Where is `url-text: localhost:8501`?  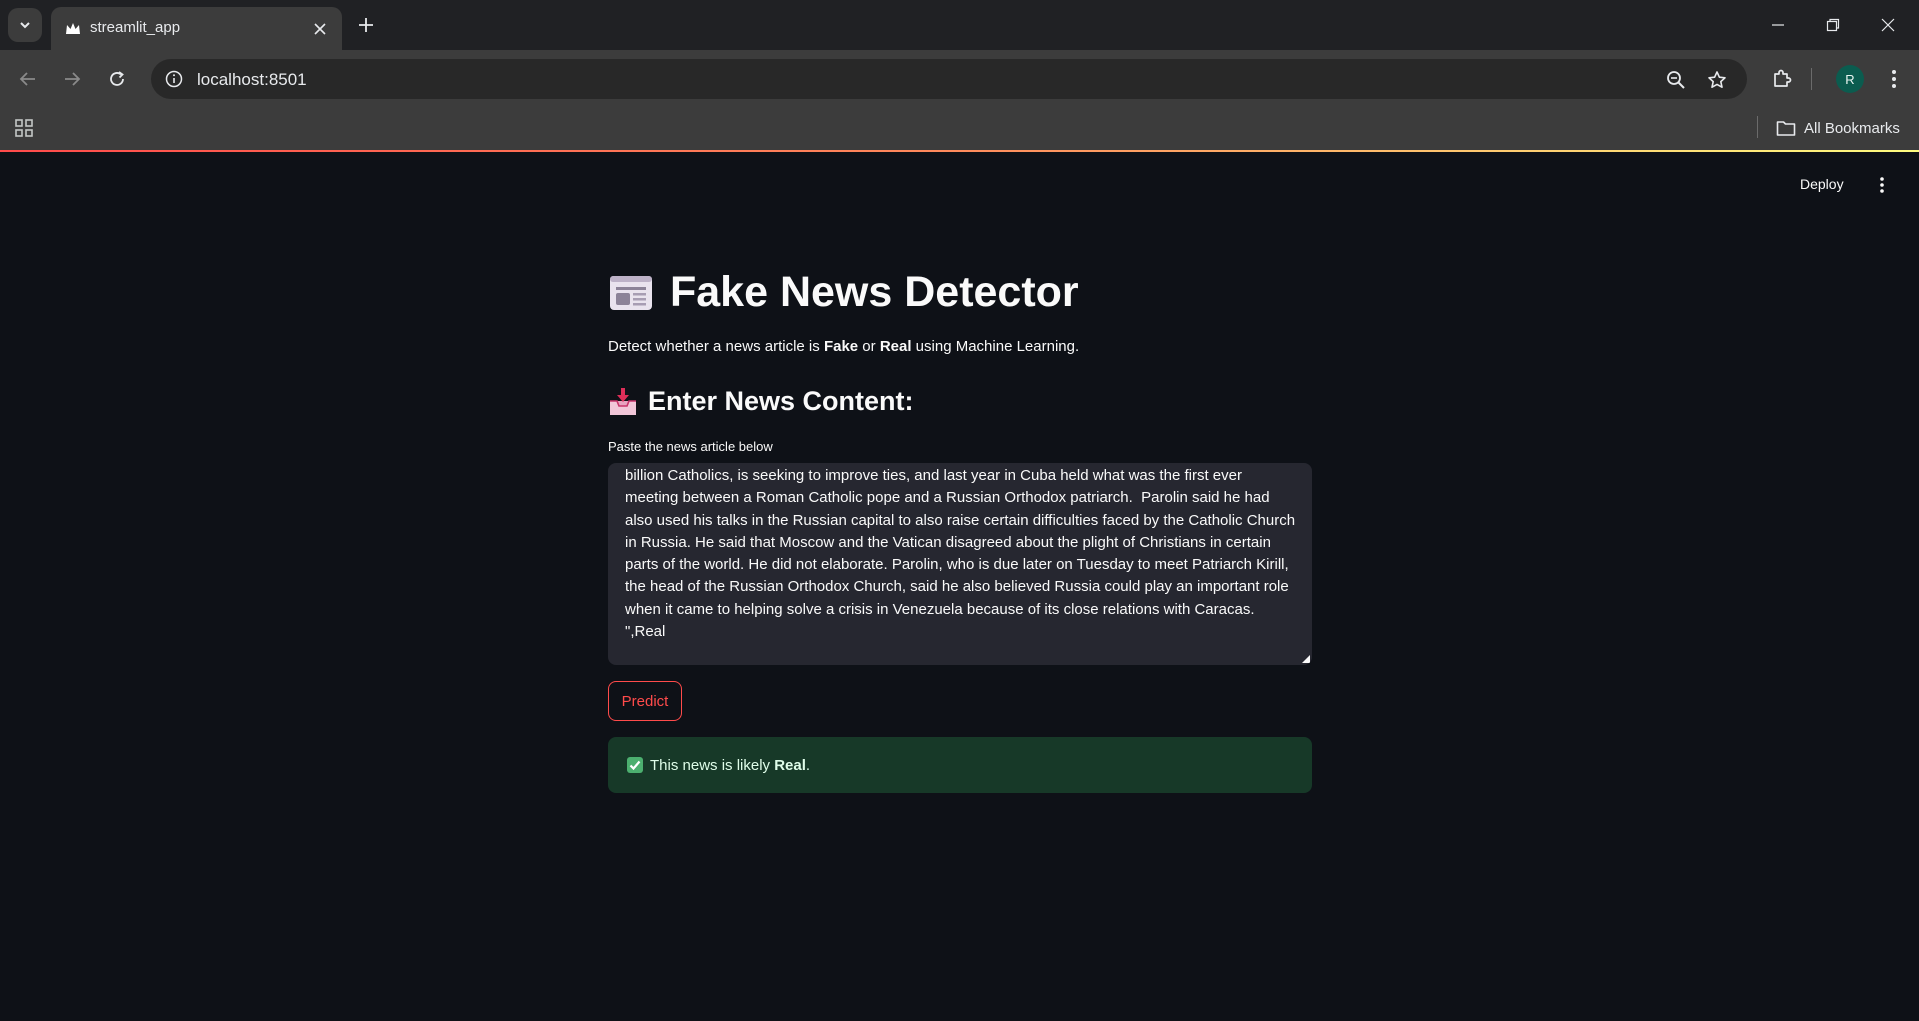 url-text: localhost:8501 is located at coordinates (252, 79).